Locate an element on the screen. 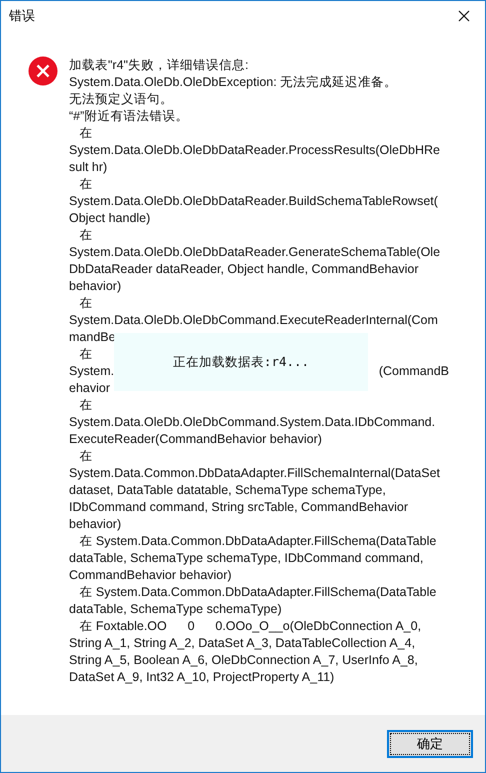 The width and height of the screenshot is (486, 773). message-line: CommandBehavior behavior) is located at coordinates (150, 575).